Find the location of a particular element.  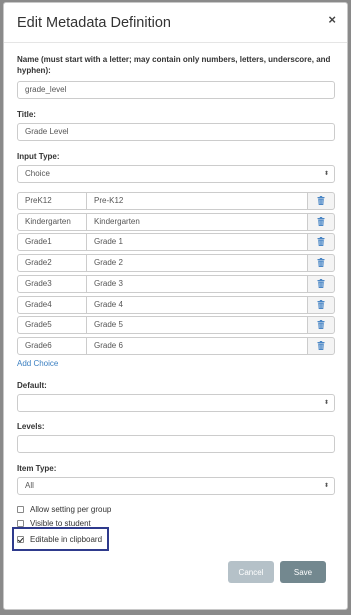

choice-value-input: Grade 1 is located at coordinates (197, 242).